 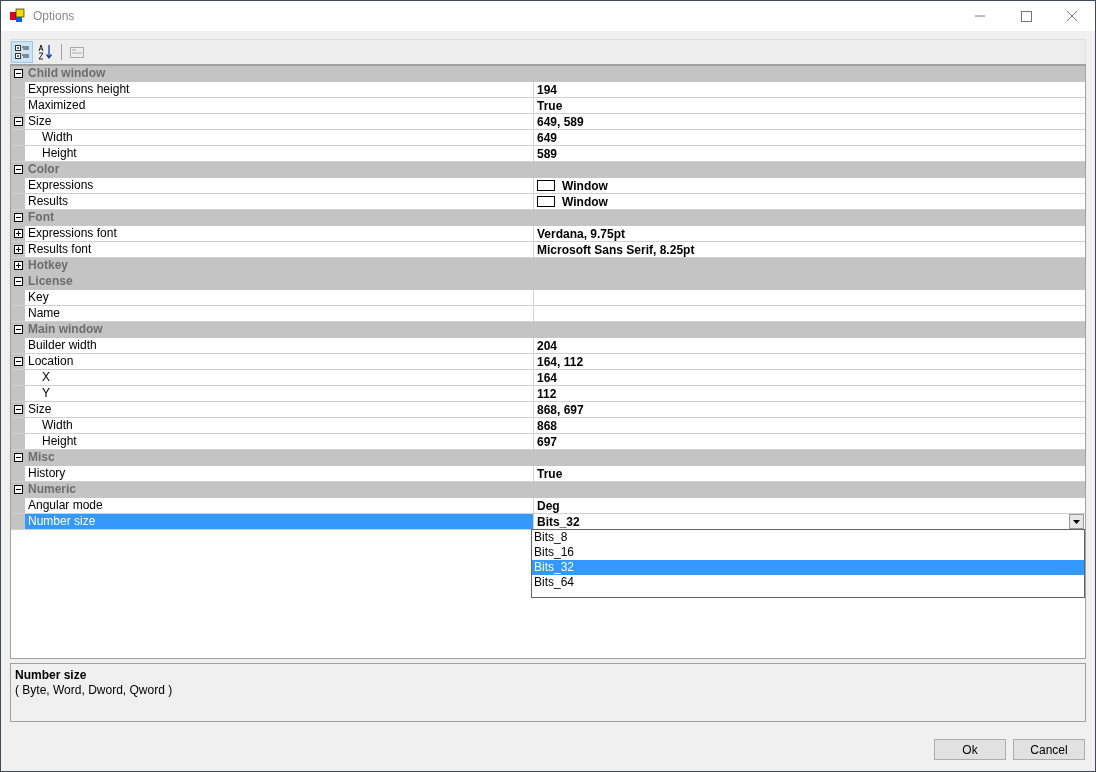 What do you see at coordinates (54, 16) in the screenshot?
I see `window-title: Options` at bounding box center [54, 16].